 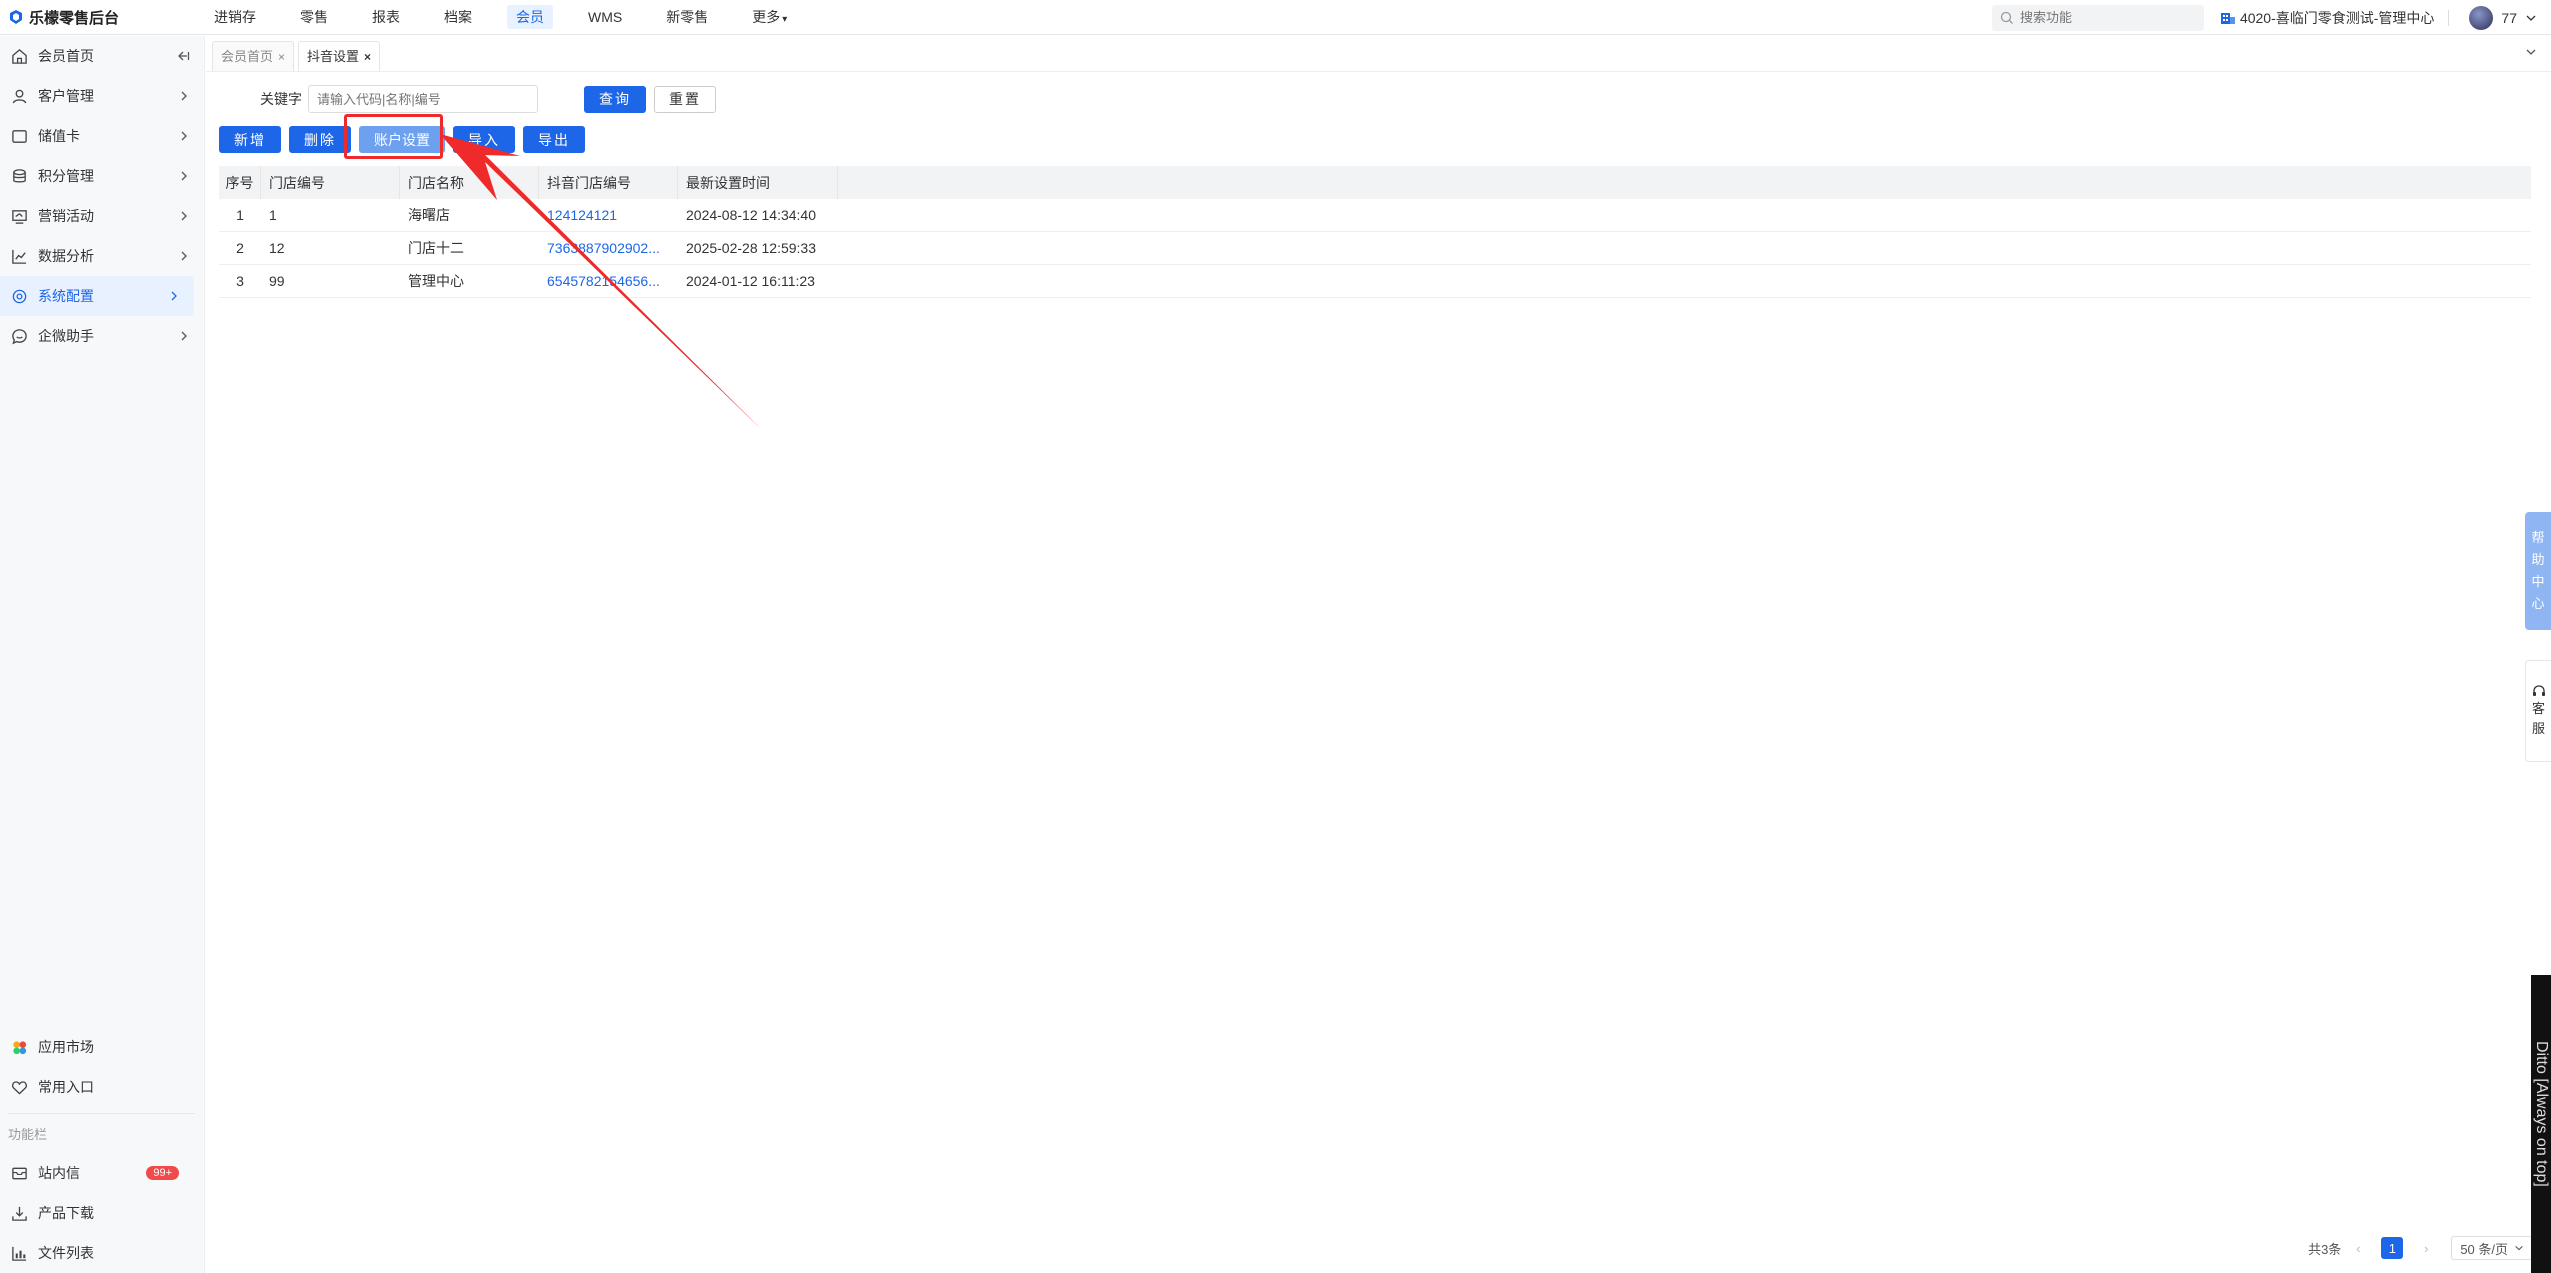 I want to click on sidebar-item-app-market: 应用市场, so click(x=102, y=1047).